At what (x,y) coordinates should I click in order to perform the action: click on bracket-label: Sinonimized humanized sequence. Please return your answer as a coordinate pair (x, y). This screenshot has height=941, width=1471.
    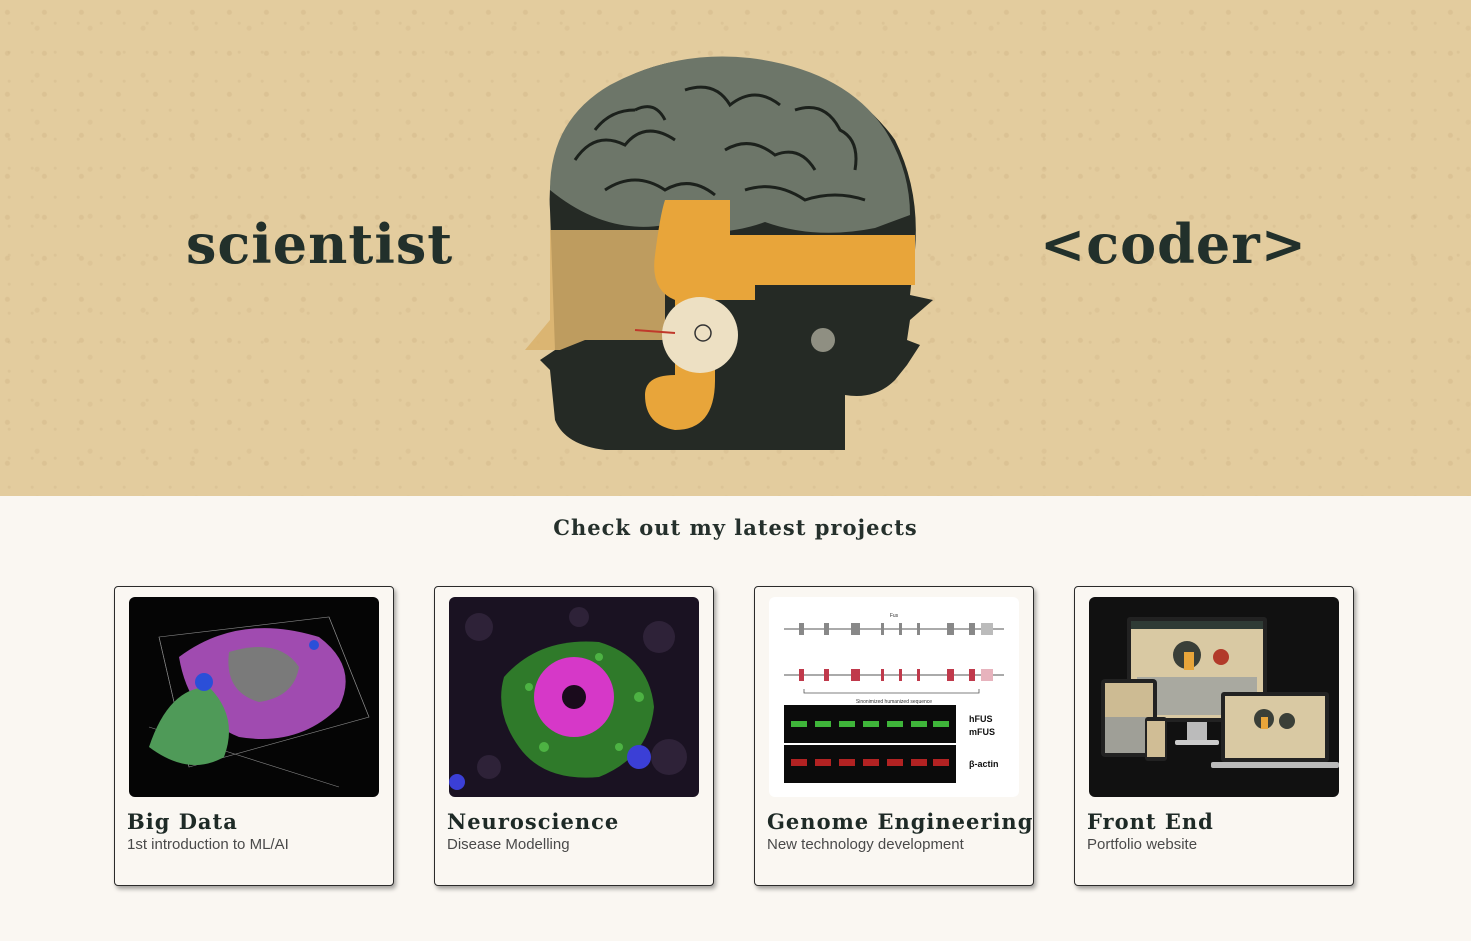
    Looking at the image, I should click on (894, 702).